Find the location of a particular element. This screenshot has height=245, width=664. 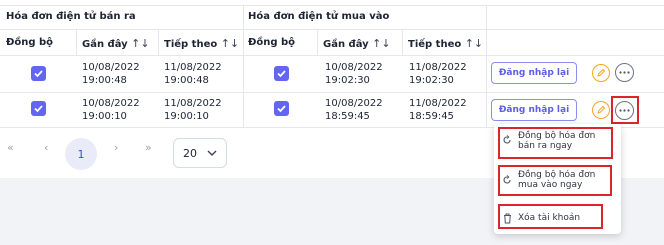

chevron-down-icon is located at coordinates (212, 153).